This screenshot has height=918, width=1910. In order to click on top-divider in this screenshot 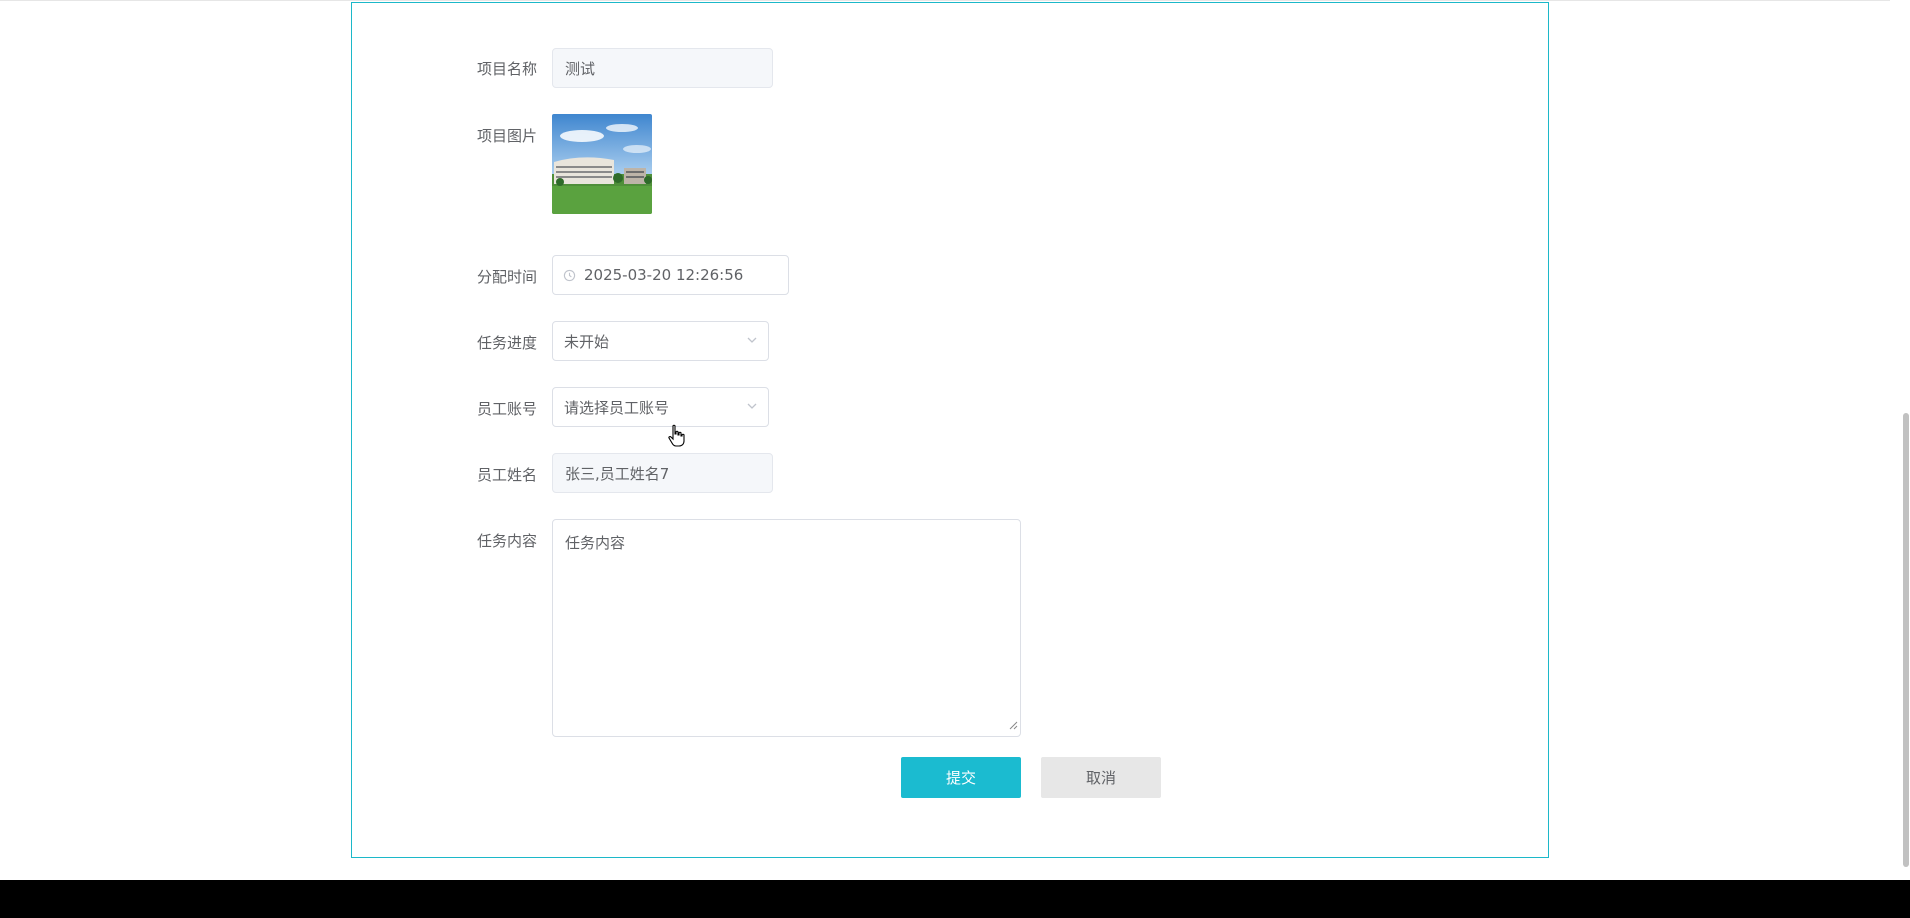, I will do `click(945, 0)`.